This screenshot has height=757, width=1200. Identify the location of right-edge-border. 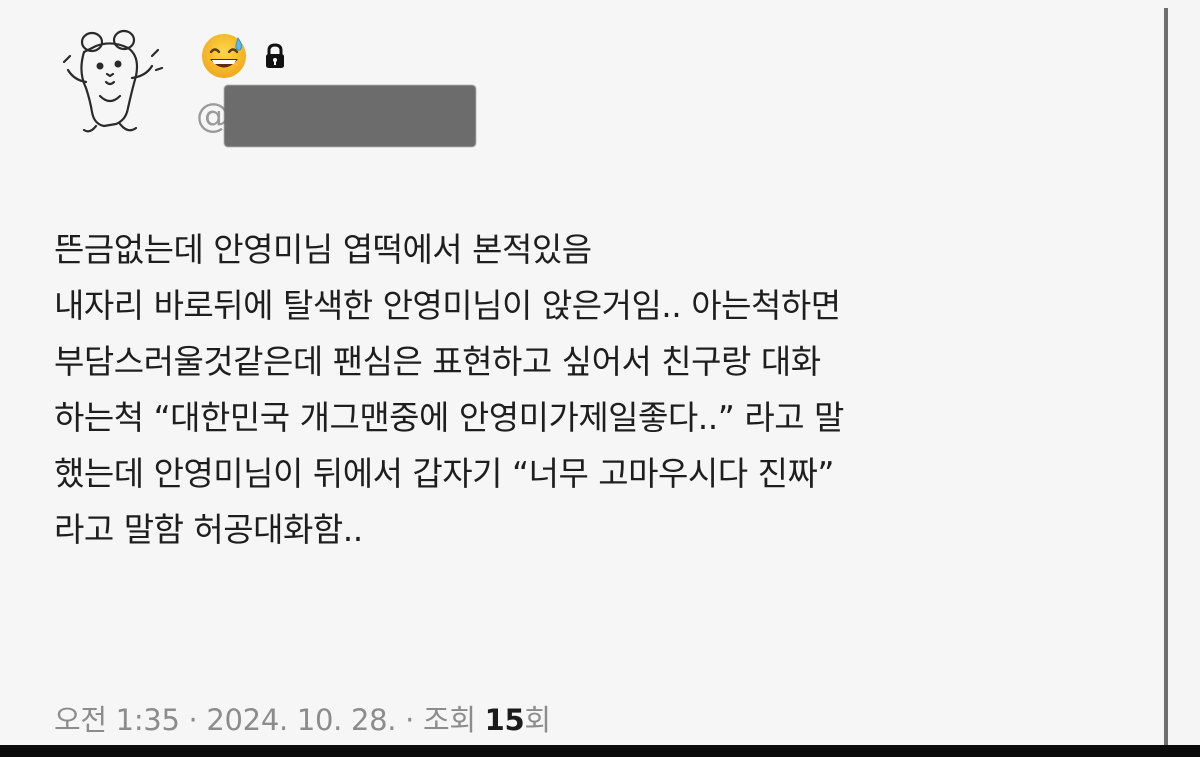
(1166, 378).